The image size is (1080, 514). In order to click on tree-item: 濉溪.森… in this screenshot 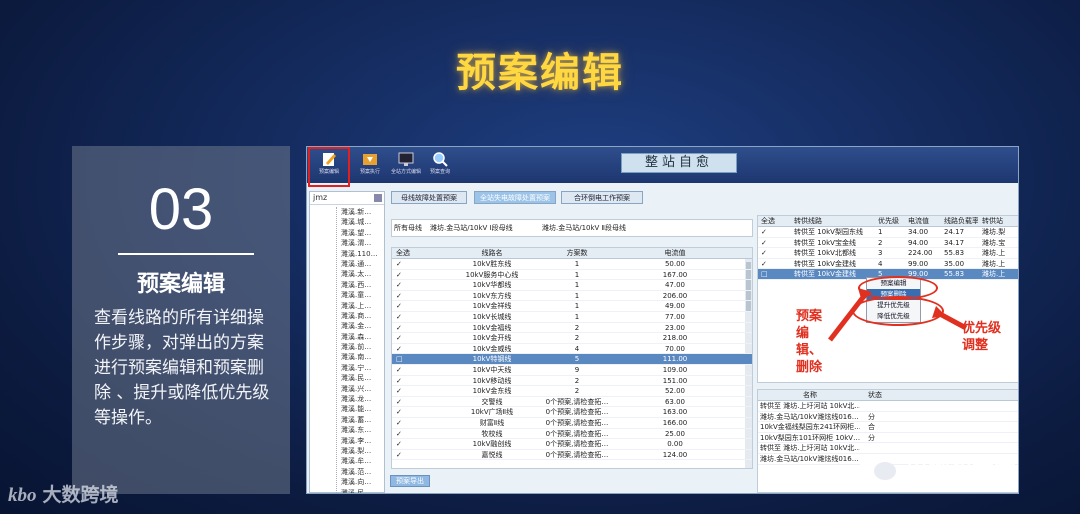, I will do `click(360, 337)`.